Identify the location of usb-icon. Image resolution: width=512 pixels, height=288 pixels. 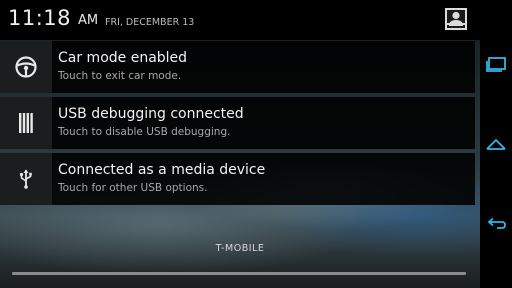
(25, 179).